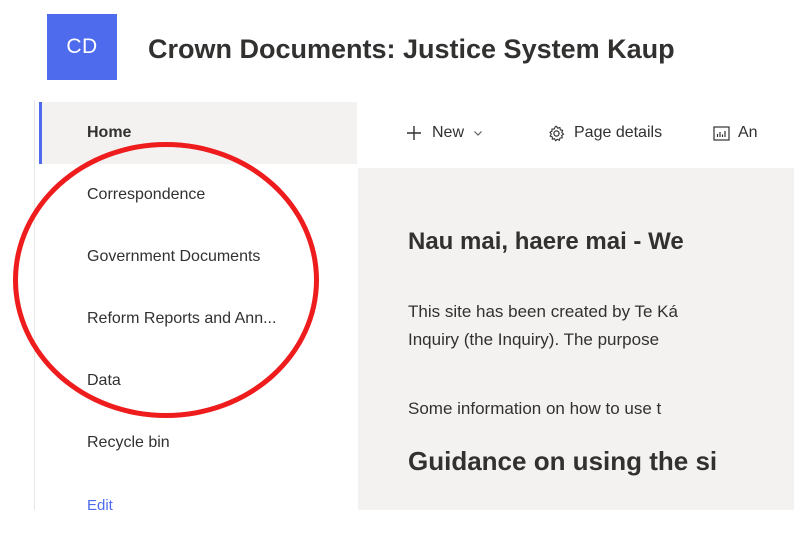  Describe the element at coordinates (104, 380) in the screenshot. I see `nav-item-label: Data` at that location.